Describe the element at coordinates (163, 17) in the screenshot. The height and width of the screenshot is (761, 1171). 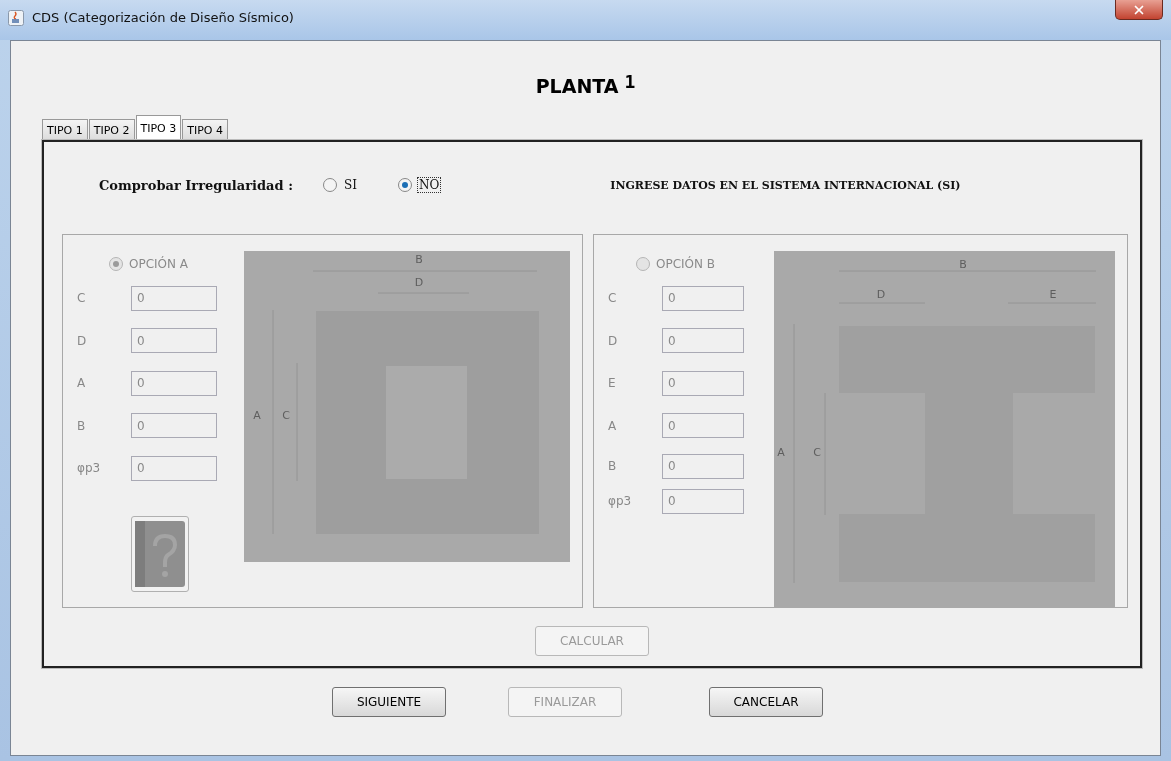
I see `window-title: CDS (Categorización de Diseño Sísmico)` at that location.